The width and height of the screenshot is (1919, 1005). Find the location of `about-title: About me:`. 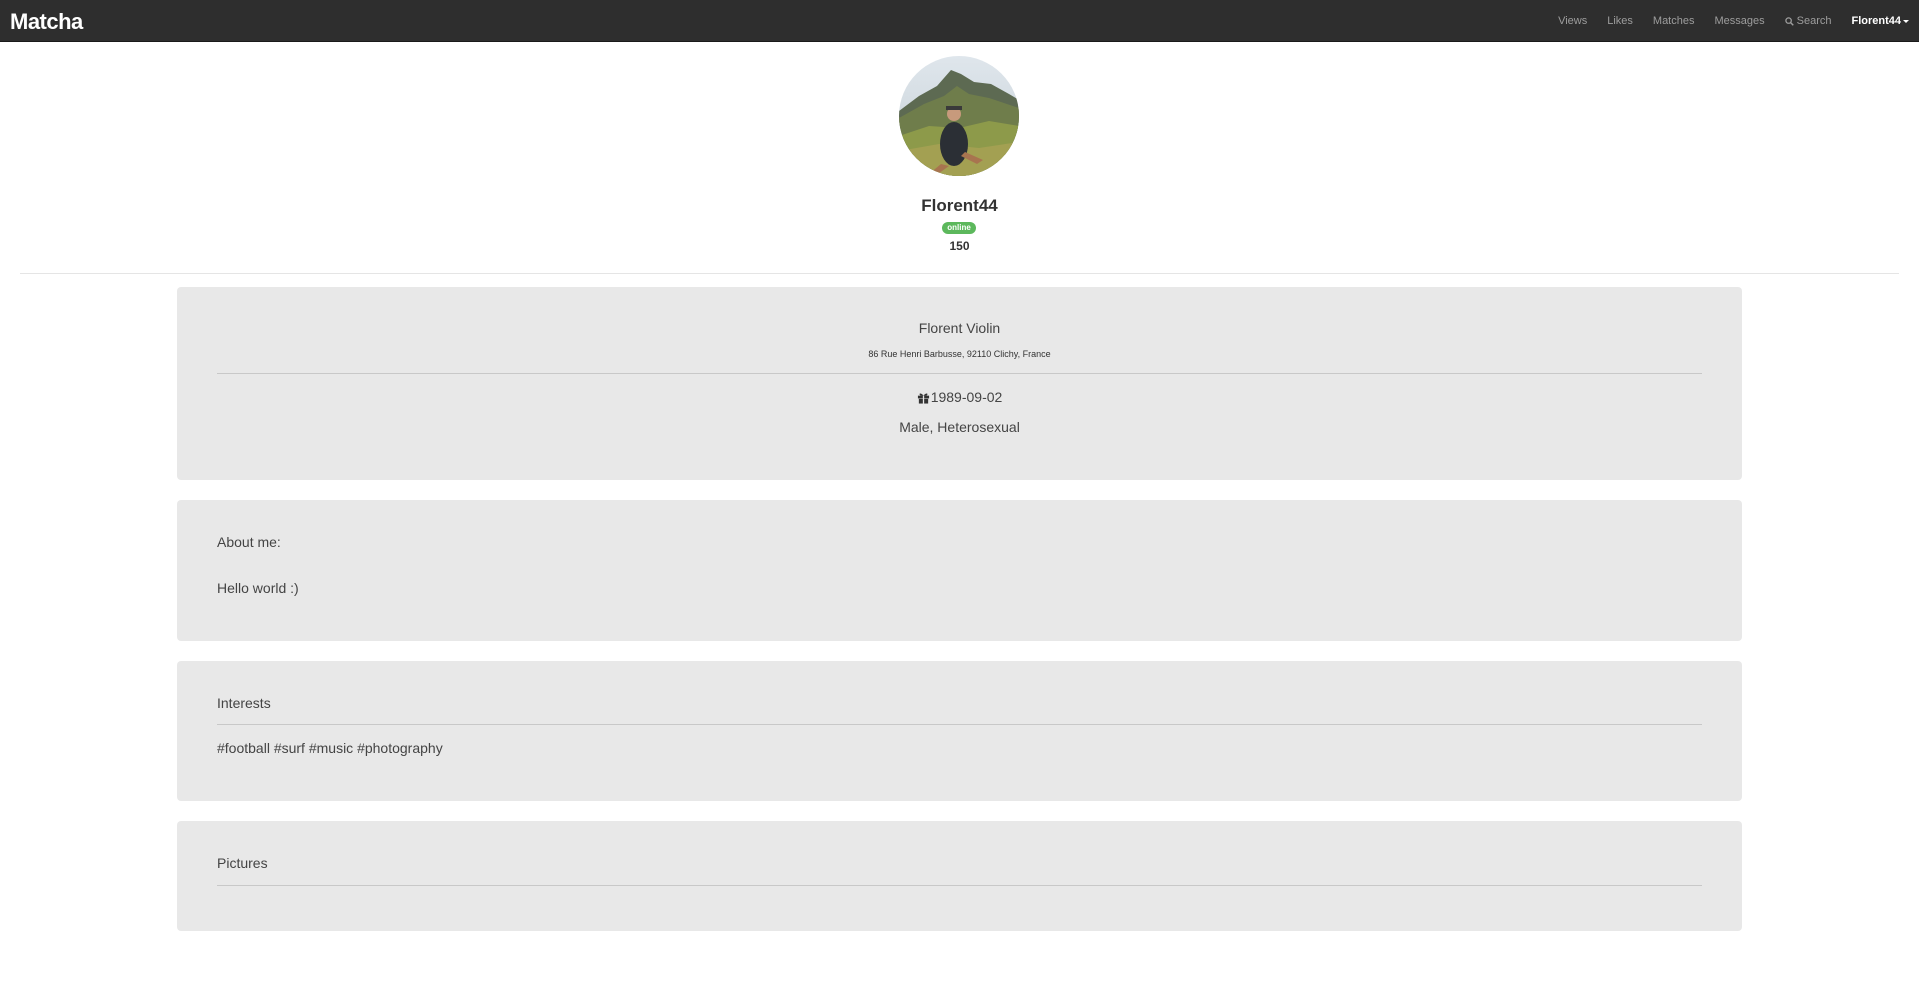

about-title: About me: is located at coordinates (249, 542).